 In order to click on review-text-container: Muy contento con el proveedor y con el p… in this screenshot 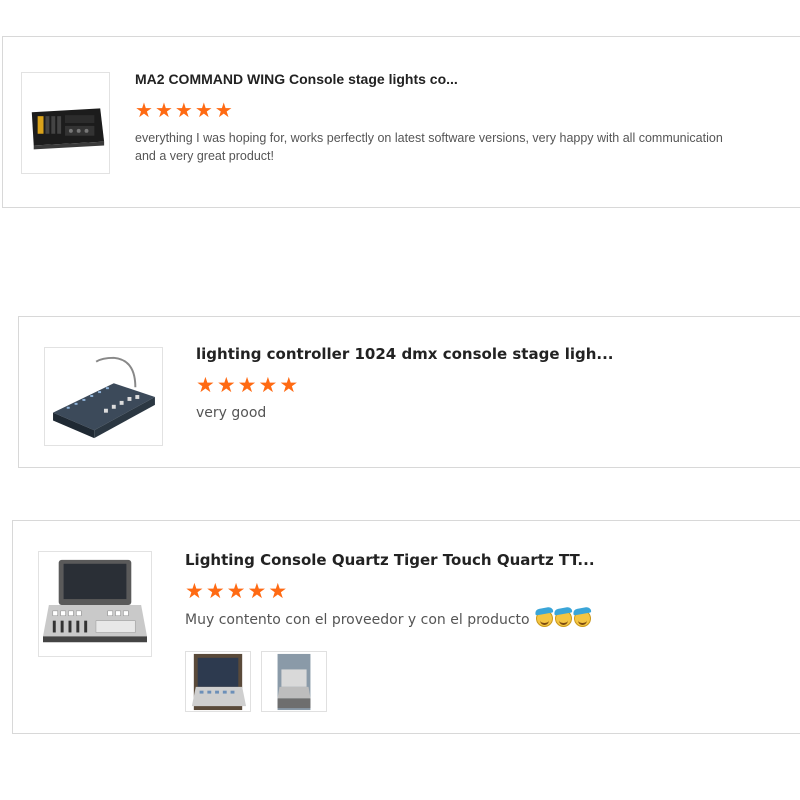, I will do `click(388, 620)`.